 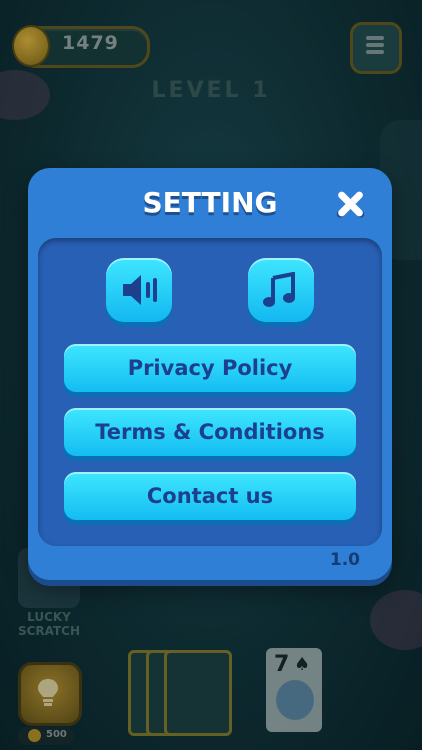 What do you see at coordinates (210, 432) in the screenshot?
I see `terms-conditions-button: Terms & Conditions` at bounding box center [210, 432].